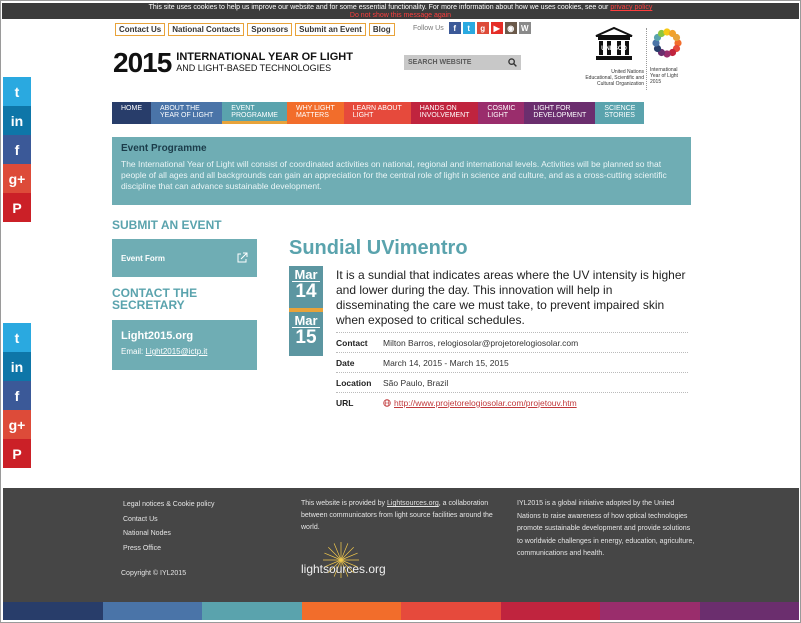  I want to click on detail-location: Location São Paulo, Brazil, so click(512, 382).